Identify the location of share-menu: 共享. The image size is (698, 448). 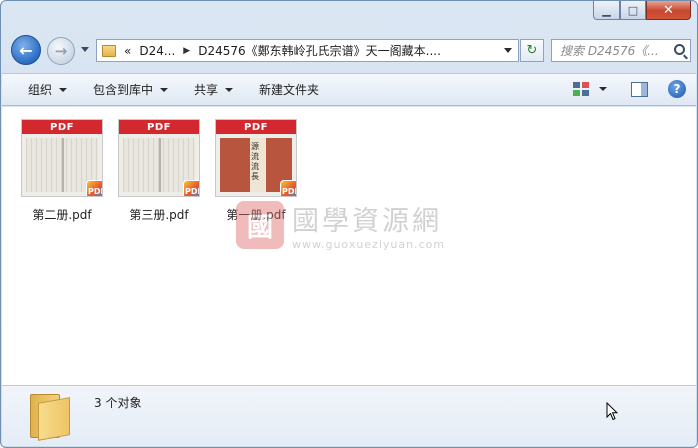
(214, 89).